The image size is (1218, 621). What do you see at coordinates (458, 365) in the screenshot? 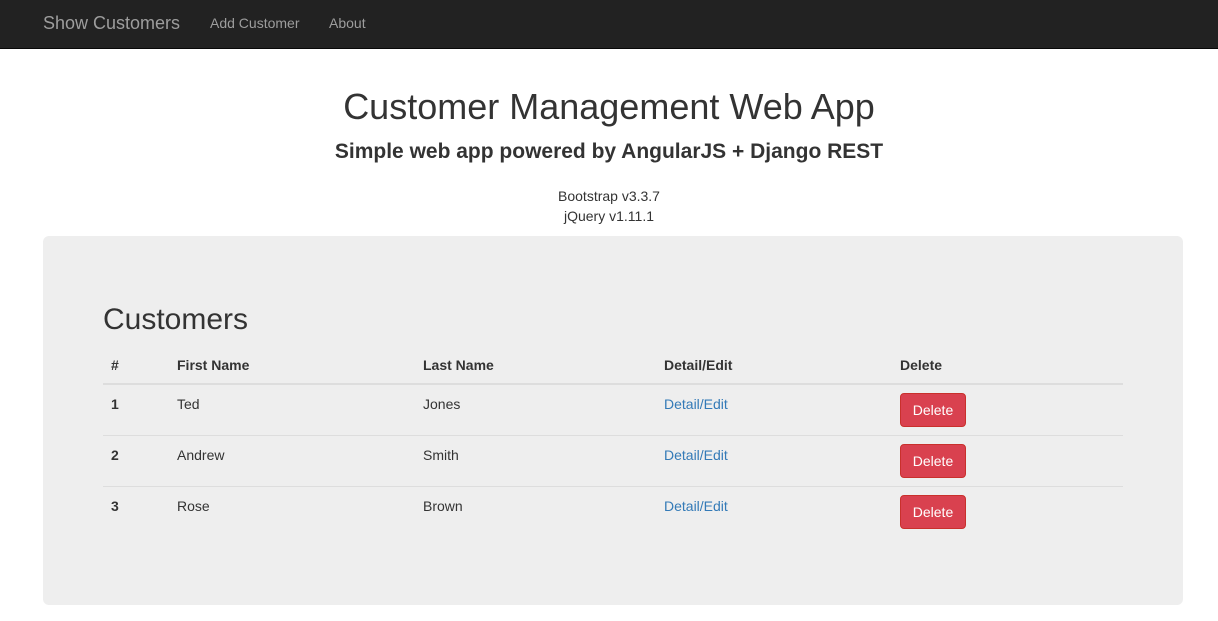
I see `column-header-last-name: Last Name` at bounding box center [458, 365].